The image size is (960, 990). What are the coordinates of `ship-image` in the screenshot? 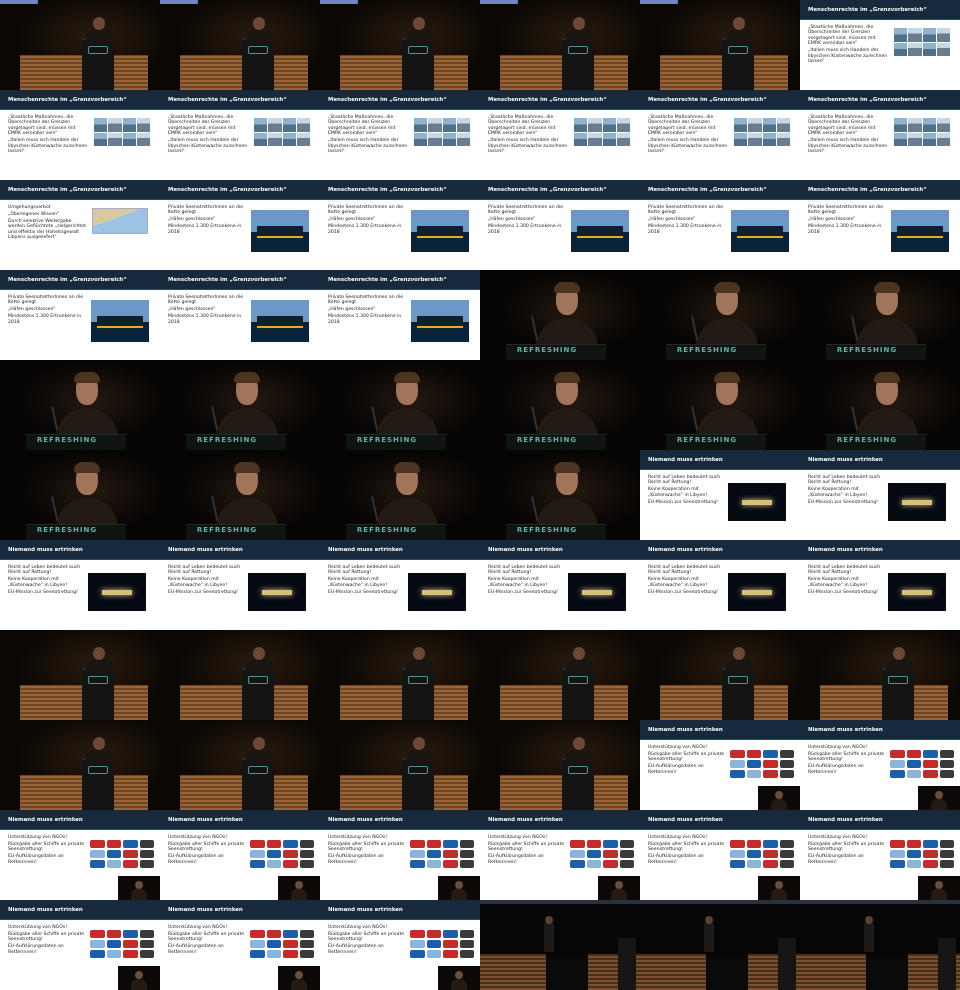 It's located at (120, 321).